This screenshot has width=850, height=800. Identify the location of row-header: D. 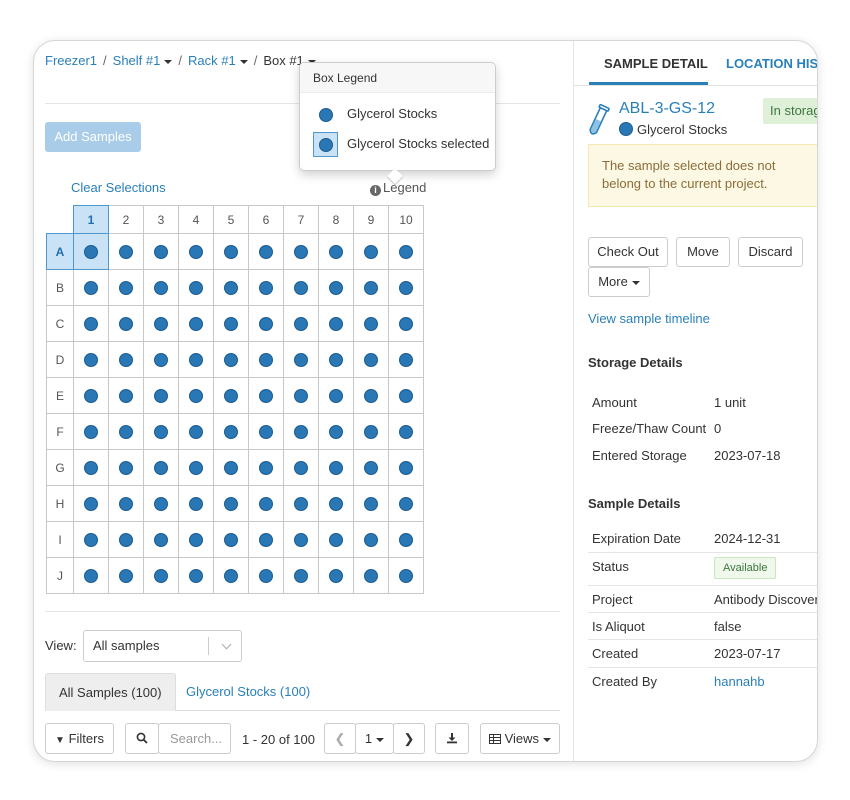
(60, 359).